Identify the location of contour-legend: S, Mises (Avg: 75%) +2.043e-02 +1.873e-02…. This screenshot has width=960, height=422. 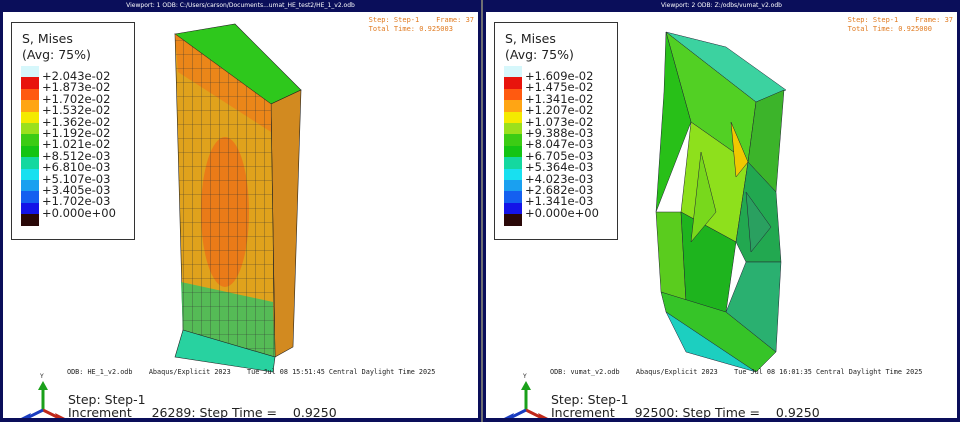
(73, 131).